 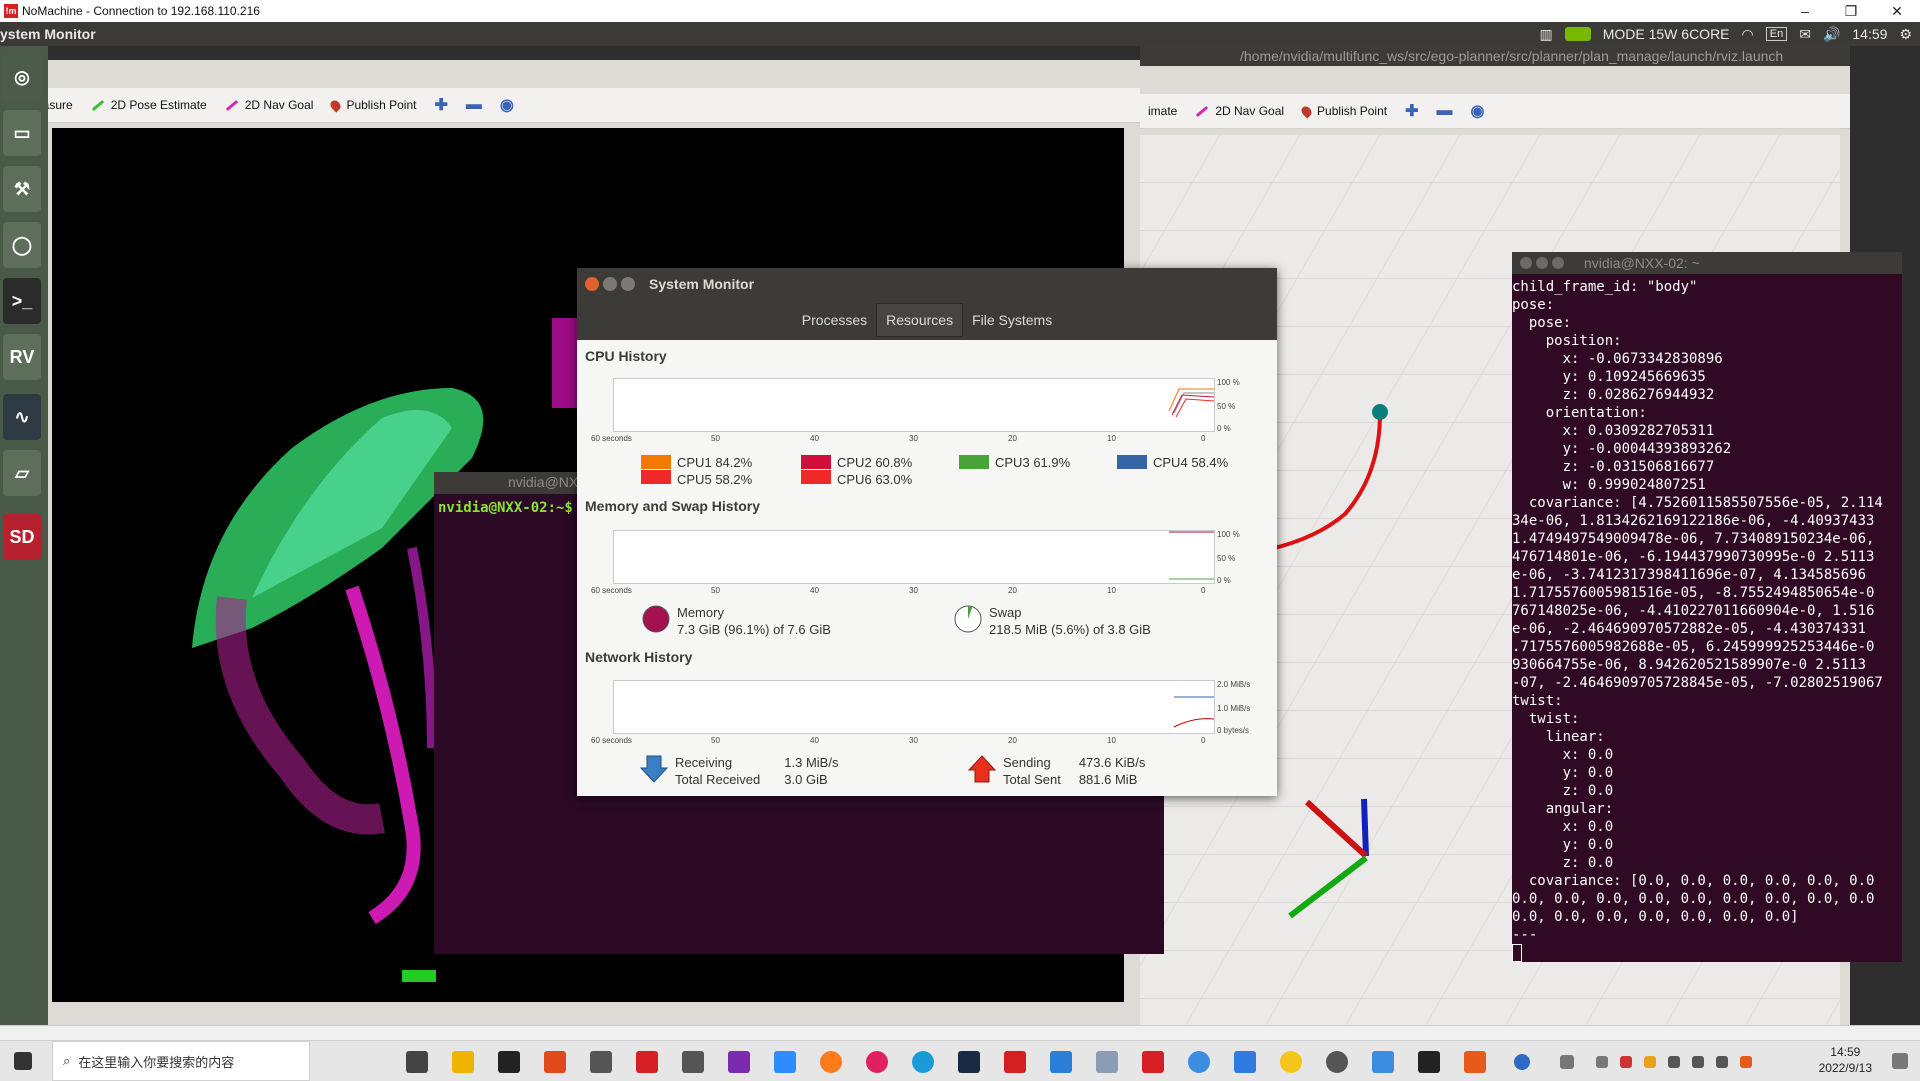 What do you see at coordinates (628, 284) in the screenshot?
I see `maximize-icon` at bounding box center [628, 284].